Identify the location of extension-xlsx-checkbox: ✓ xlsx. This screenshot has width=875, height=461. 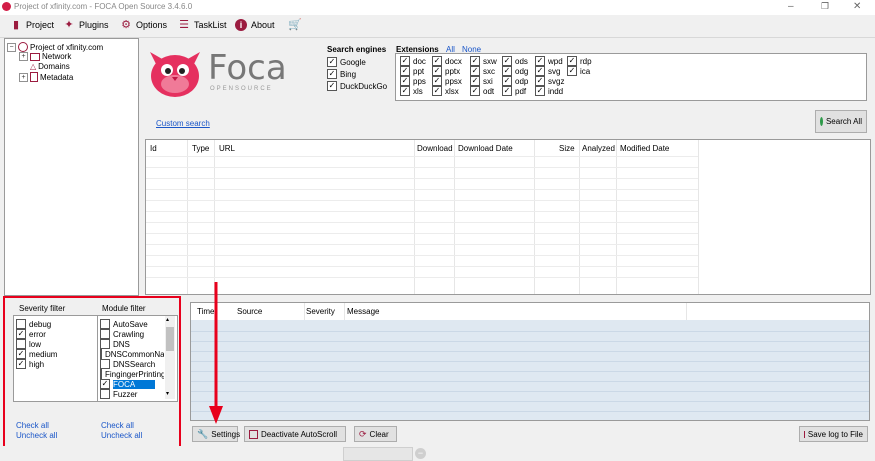
(445, 91).